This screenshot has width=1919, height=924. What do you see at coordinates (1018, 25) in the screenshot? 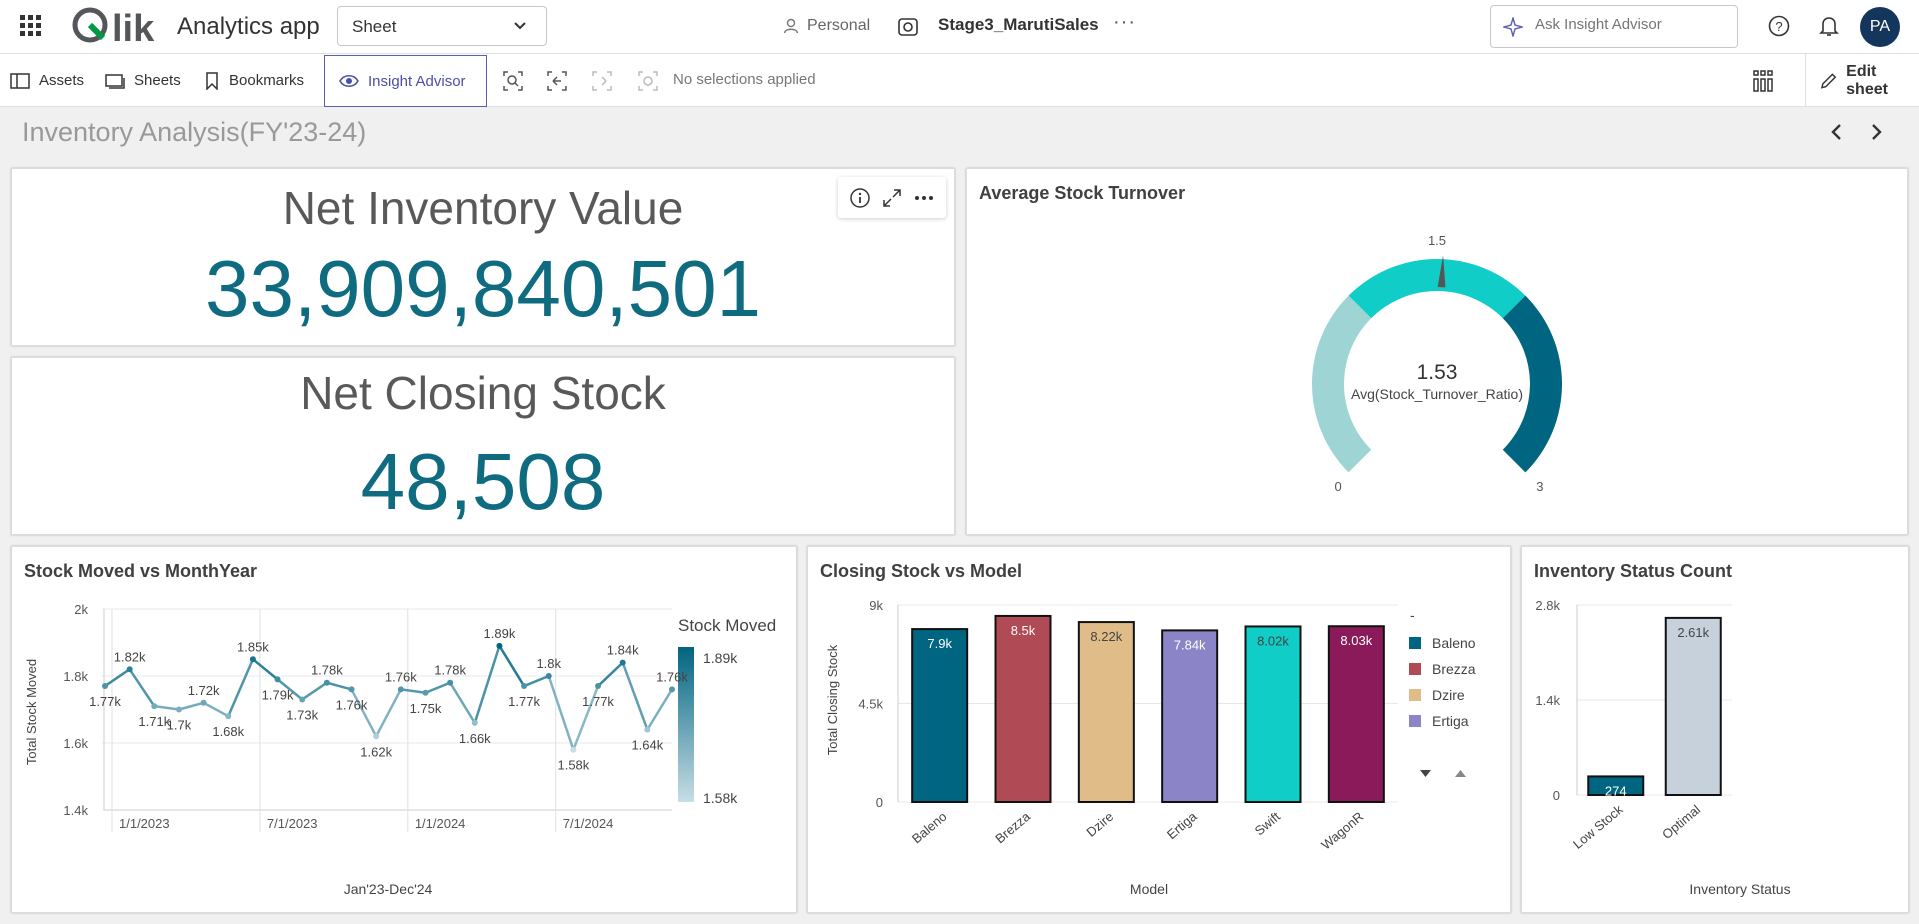
I see `app-name: Stage3_MarutiSales` at bounding box center [1018, 25].